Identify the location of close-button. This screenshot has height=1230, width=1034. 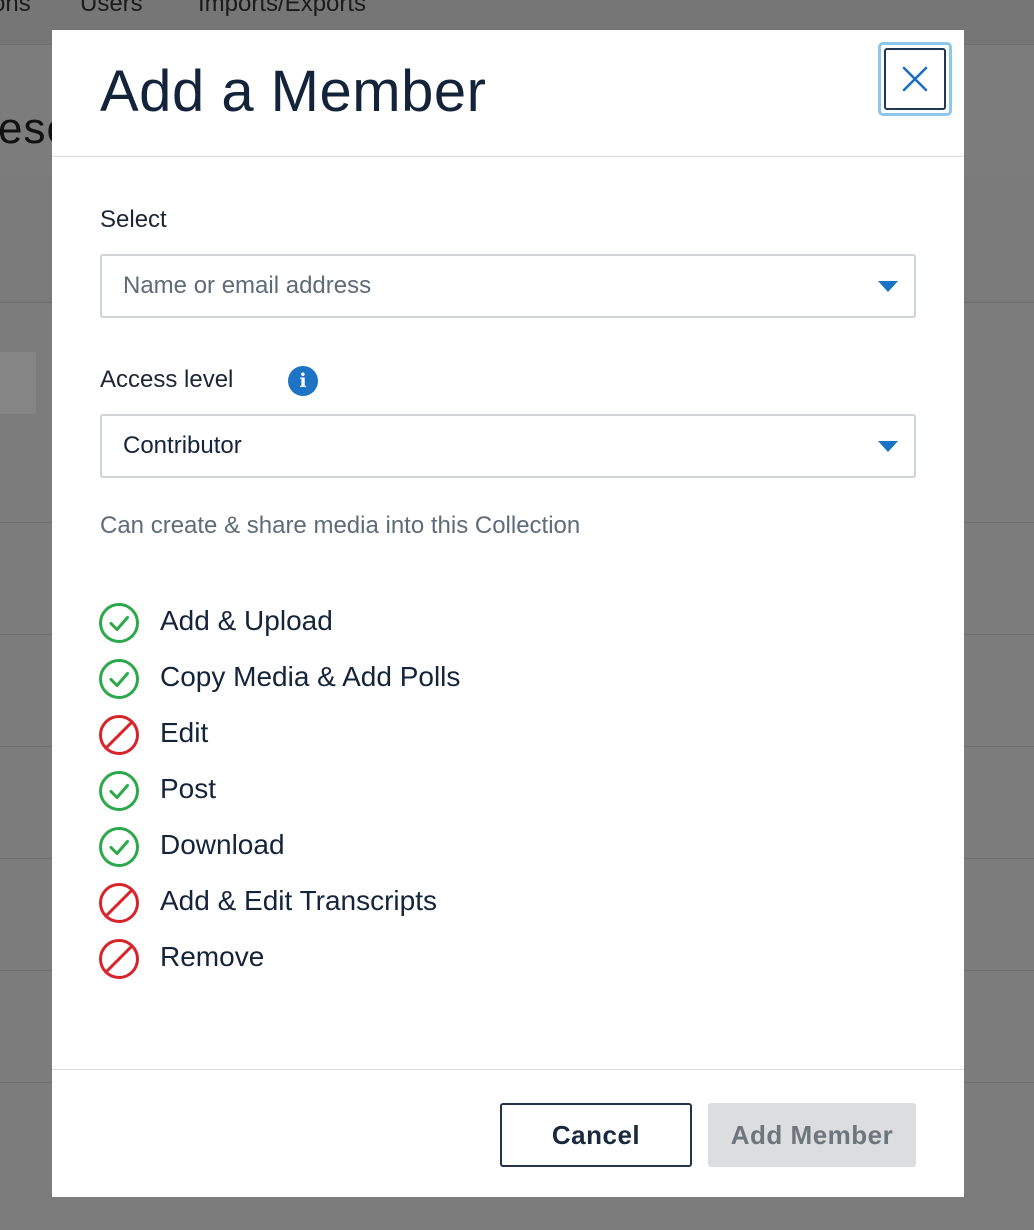
(915, 79).